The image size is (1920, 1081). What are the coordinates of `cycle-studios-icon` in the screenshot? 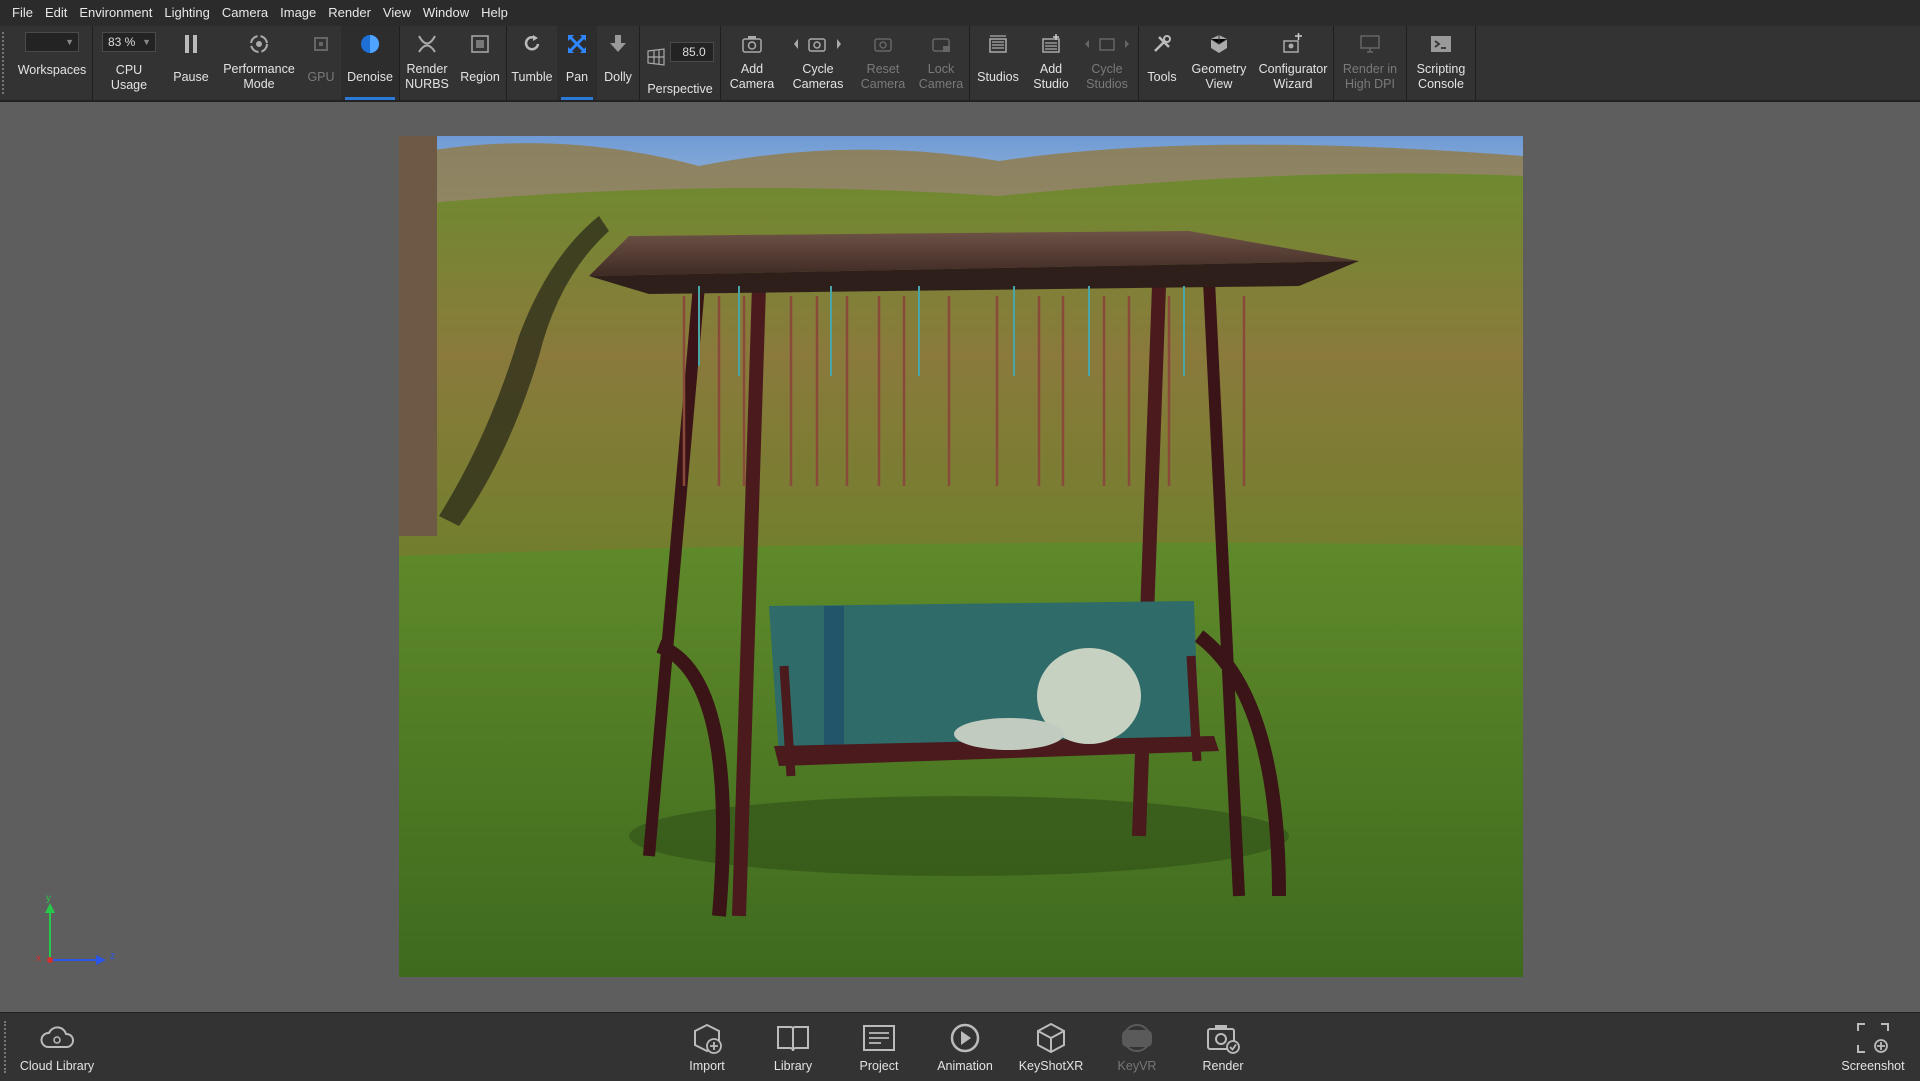 It's located at (1107, 44).